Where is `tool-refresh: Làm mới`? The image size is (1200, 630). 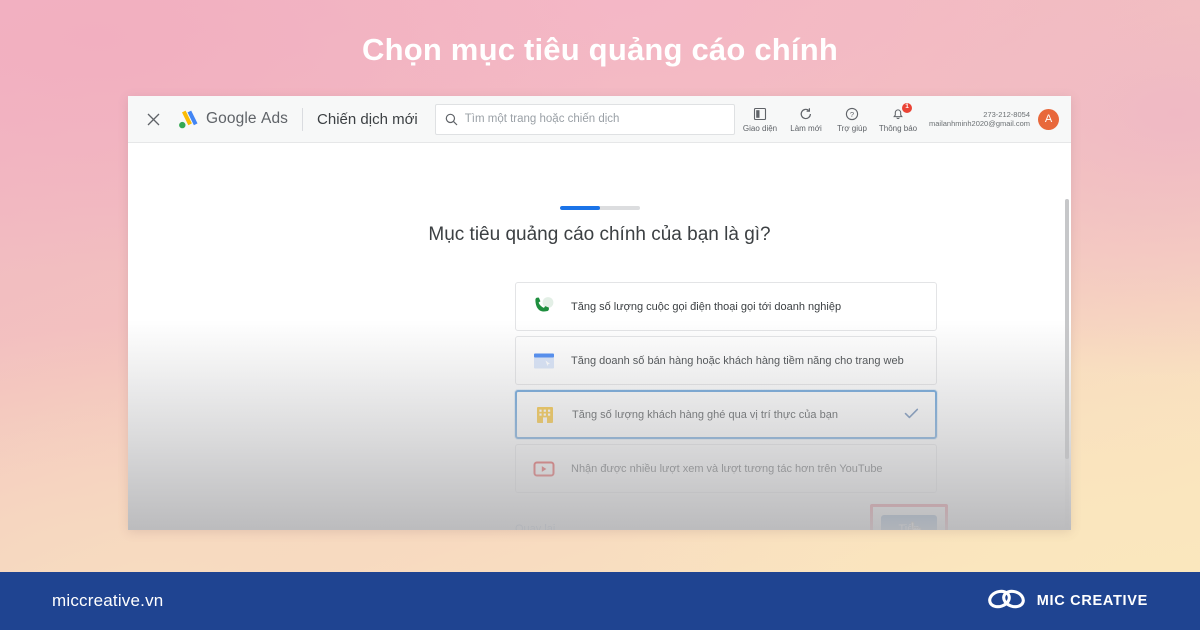 tool-refresh: Làm mới is located at coordinates (806, 119).